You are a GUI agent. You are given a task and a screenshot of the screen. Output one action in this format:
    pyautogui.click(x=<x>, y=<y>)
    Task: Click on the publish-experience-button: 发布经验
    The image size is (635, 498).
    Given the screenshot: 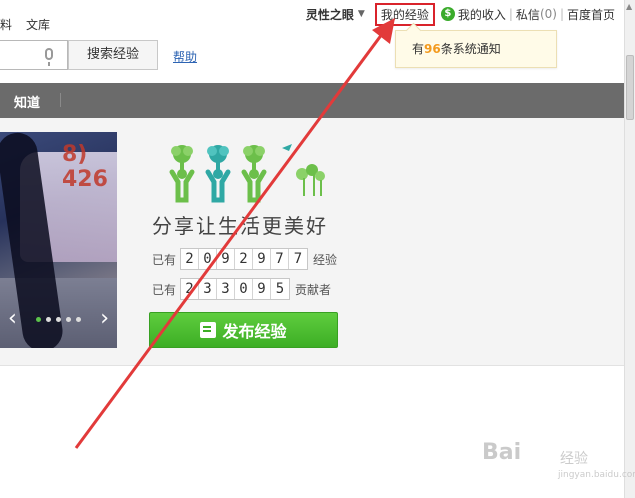 What is the action you would take?
    pyautogui.click(x=243, y=330)
    